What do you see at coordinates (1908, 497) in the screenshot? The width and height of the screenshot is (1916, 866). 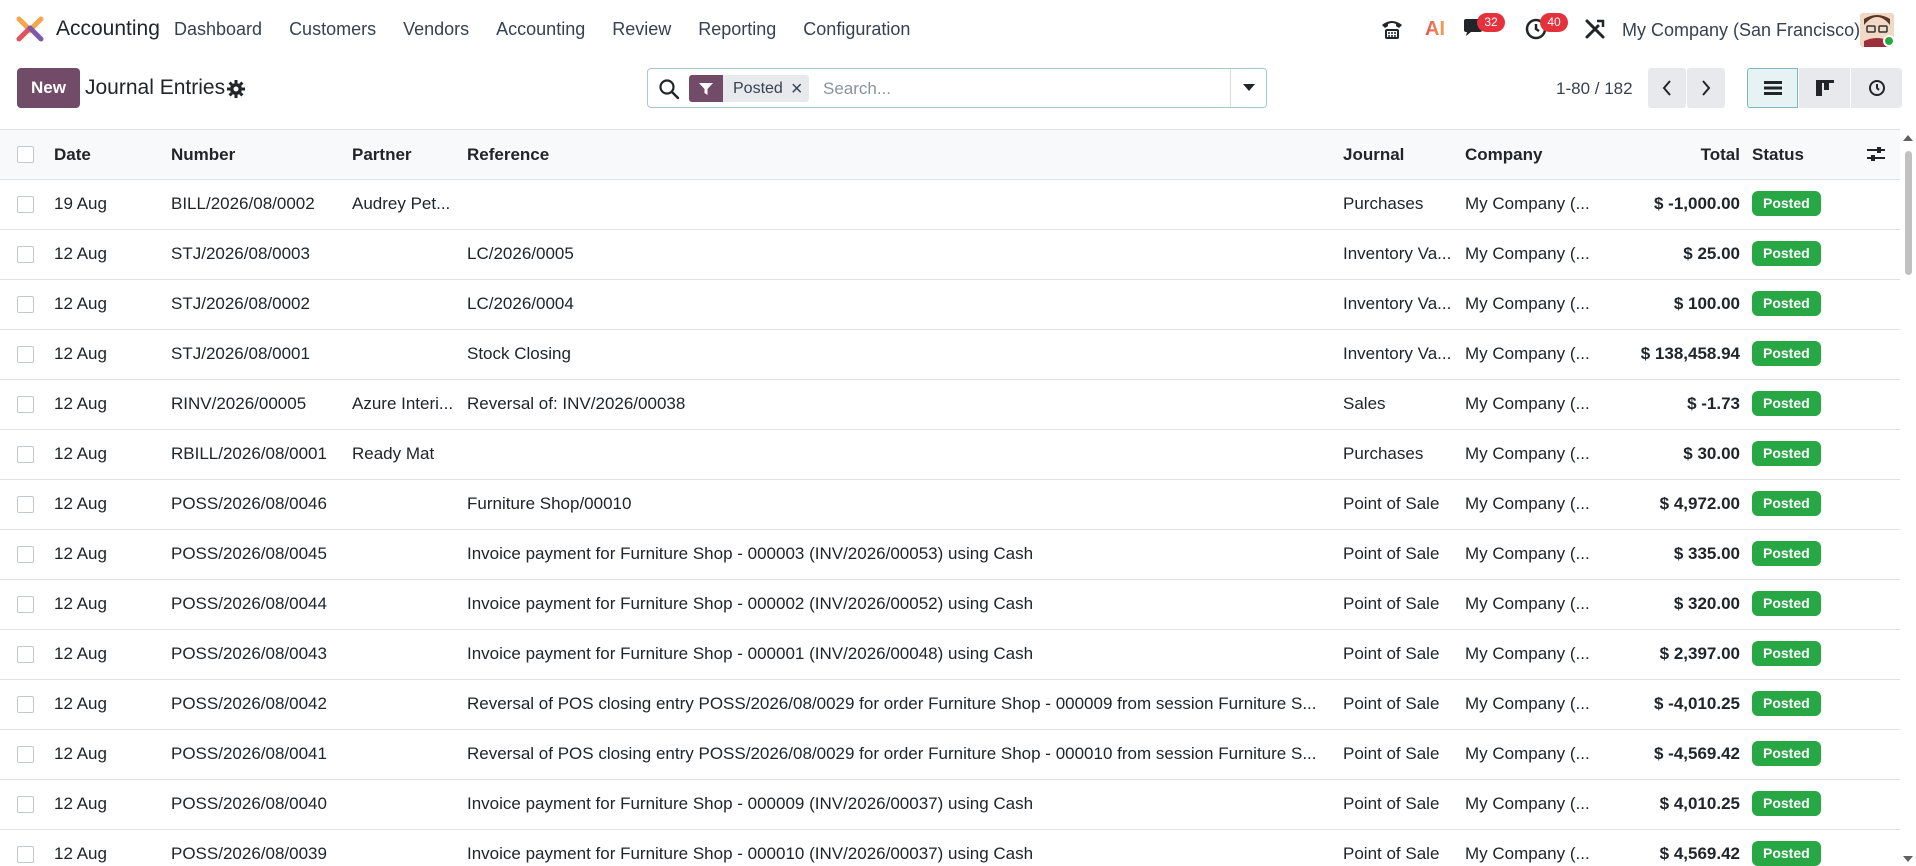 I see `vertical-scrollbar` at bounding box center [1908, 497].